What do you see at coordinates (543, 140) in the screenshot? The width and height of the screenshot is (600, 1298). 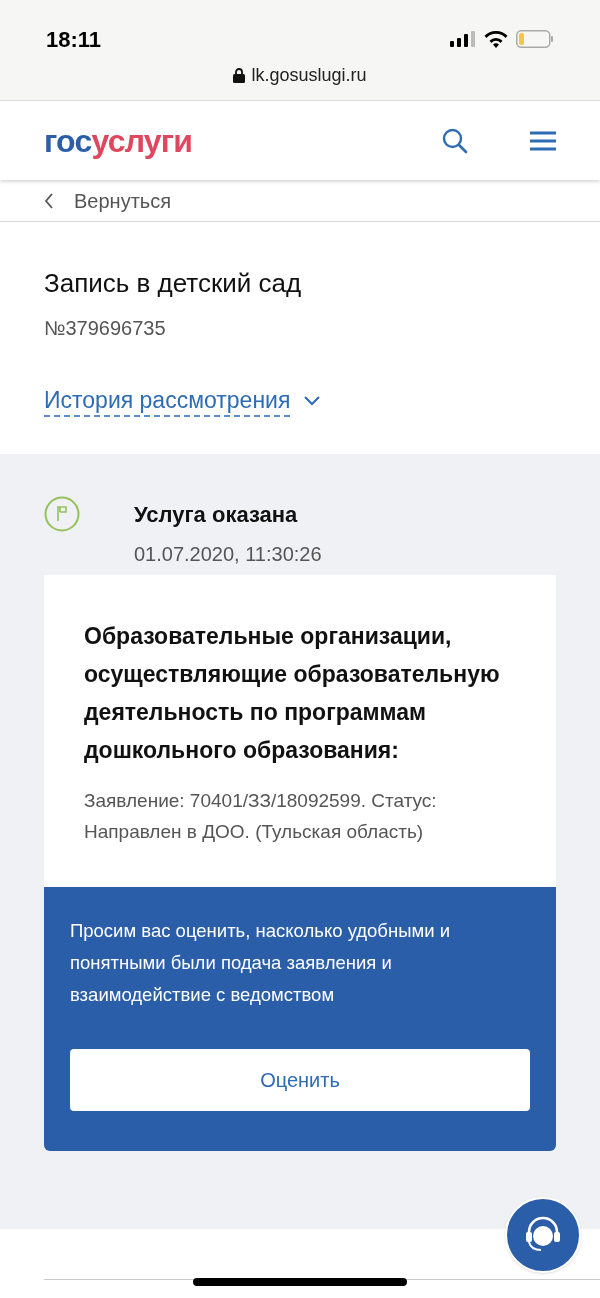 I see `menu-icon` at bounding box center [543, 140].